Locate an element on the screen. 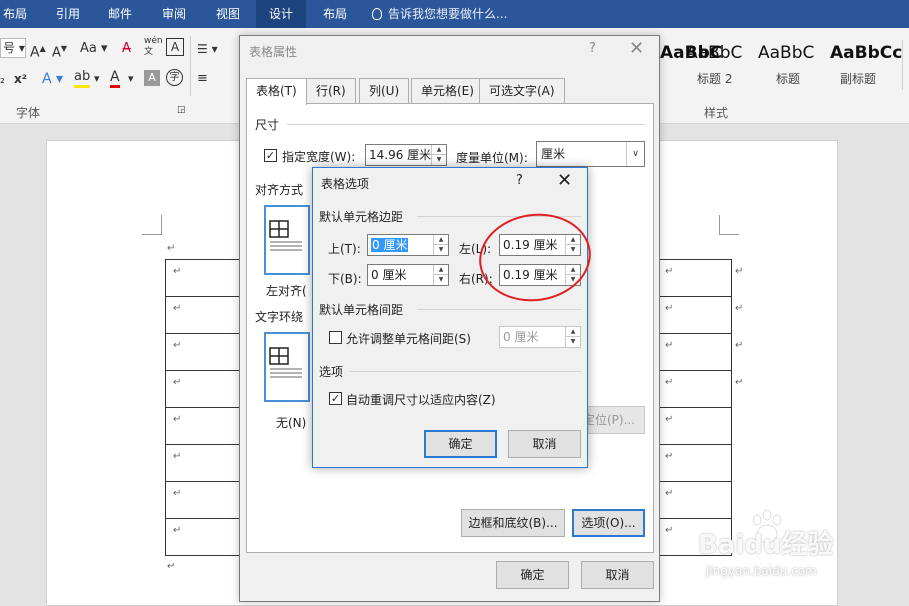 The image size is (909, 606). style-sample-title: AaBbC is located at coordinates (786, 53).